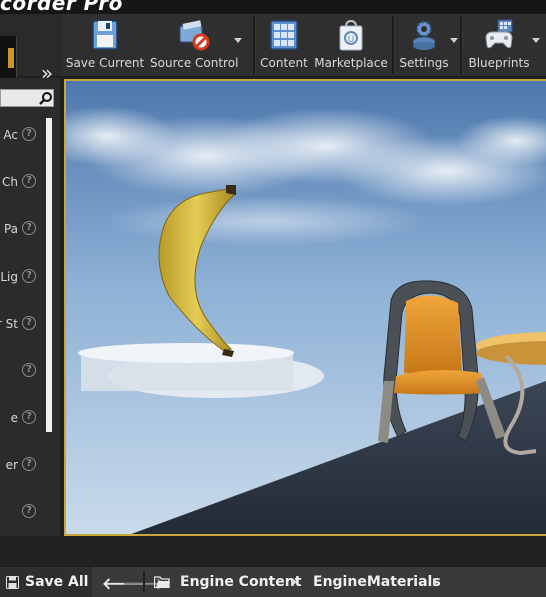 The width and height of the screenshot is (546, 597). I want to click on marketplace-label: Marketplace, so click(351, 63).